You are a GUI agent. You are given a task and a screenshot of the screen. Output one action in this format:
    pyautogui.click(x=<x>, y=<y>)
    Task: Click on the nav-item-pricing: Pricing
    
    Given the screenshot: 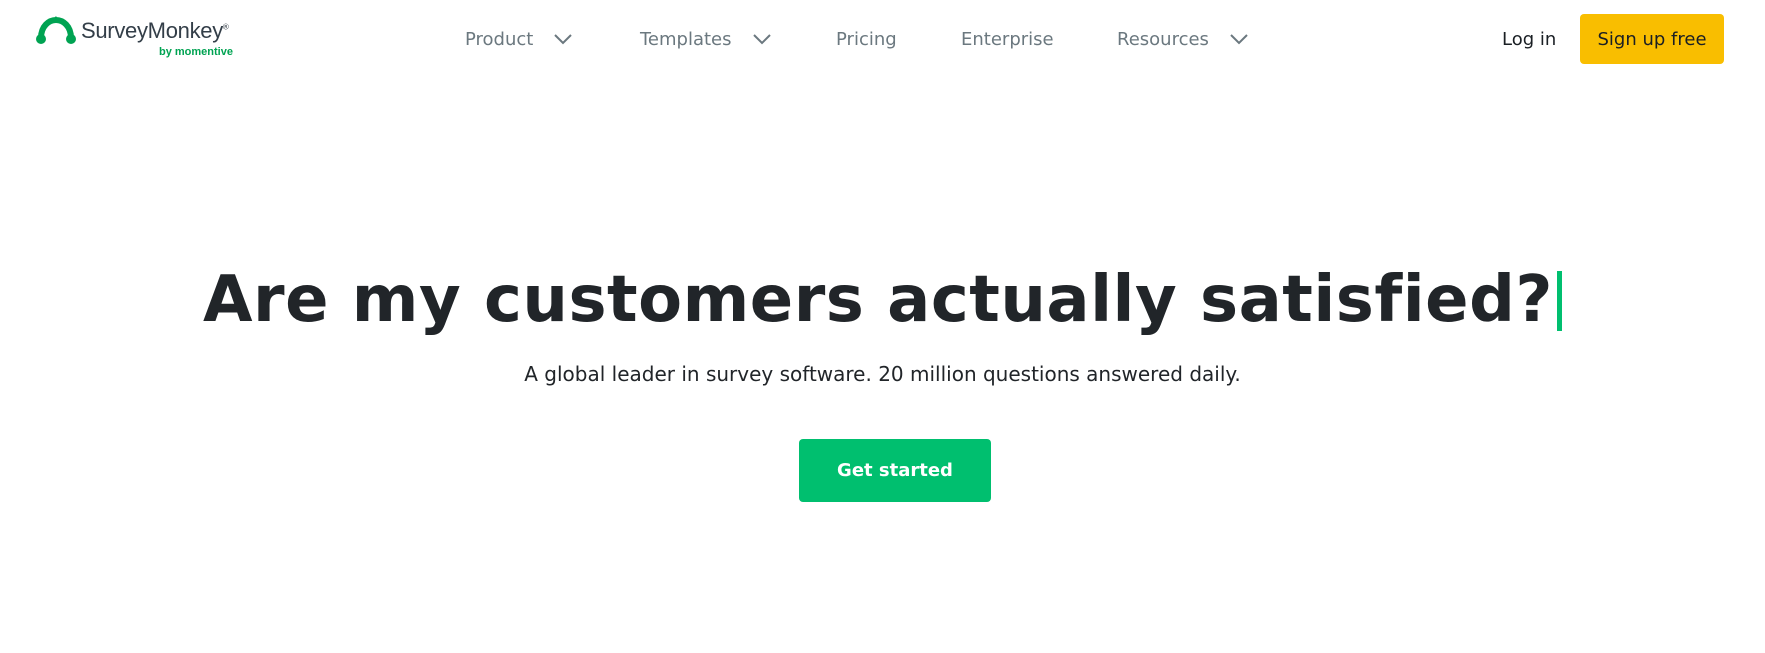 What is the action you would take?
    pyautogui.click(x=866, y=39)
    